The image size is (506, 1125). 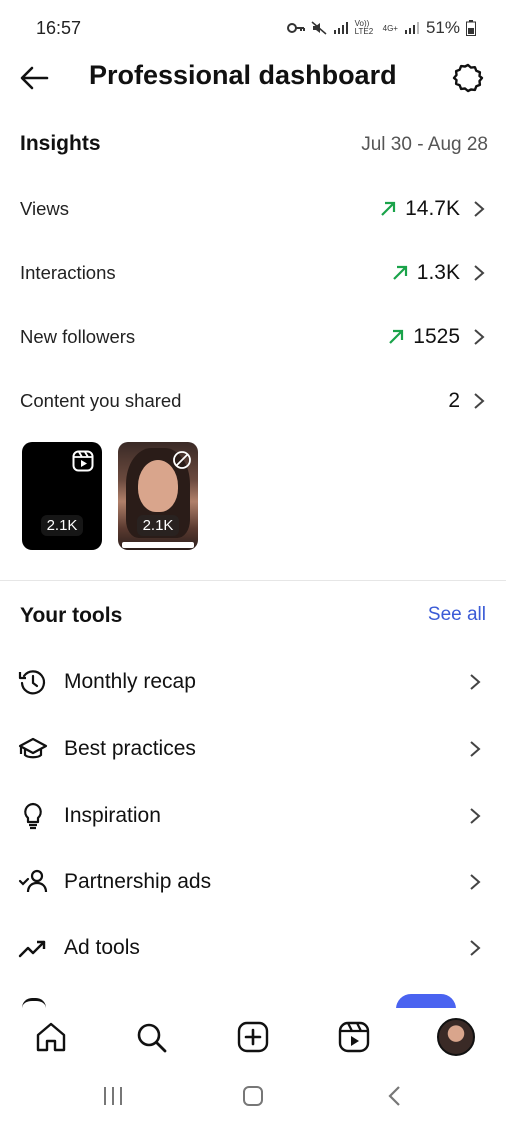 I want to click on section-divider, so click(x=253, y=580).